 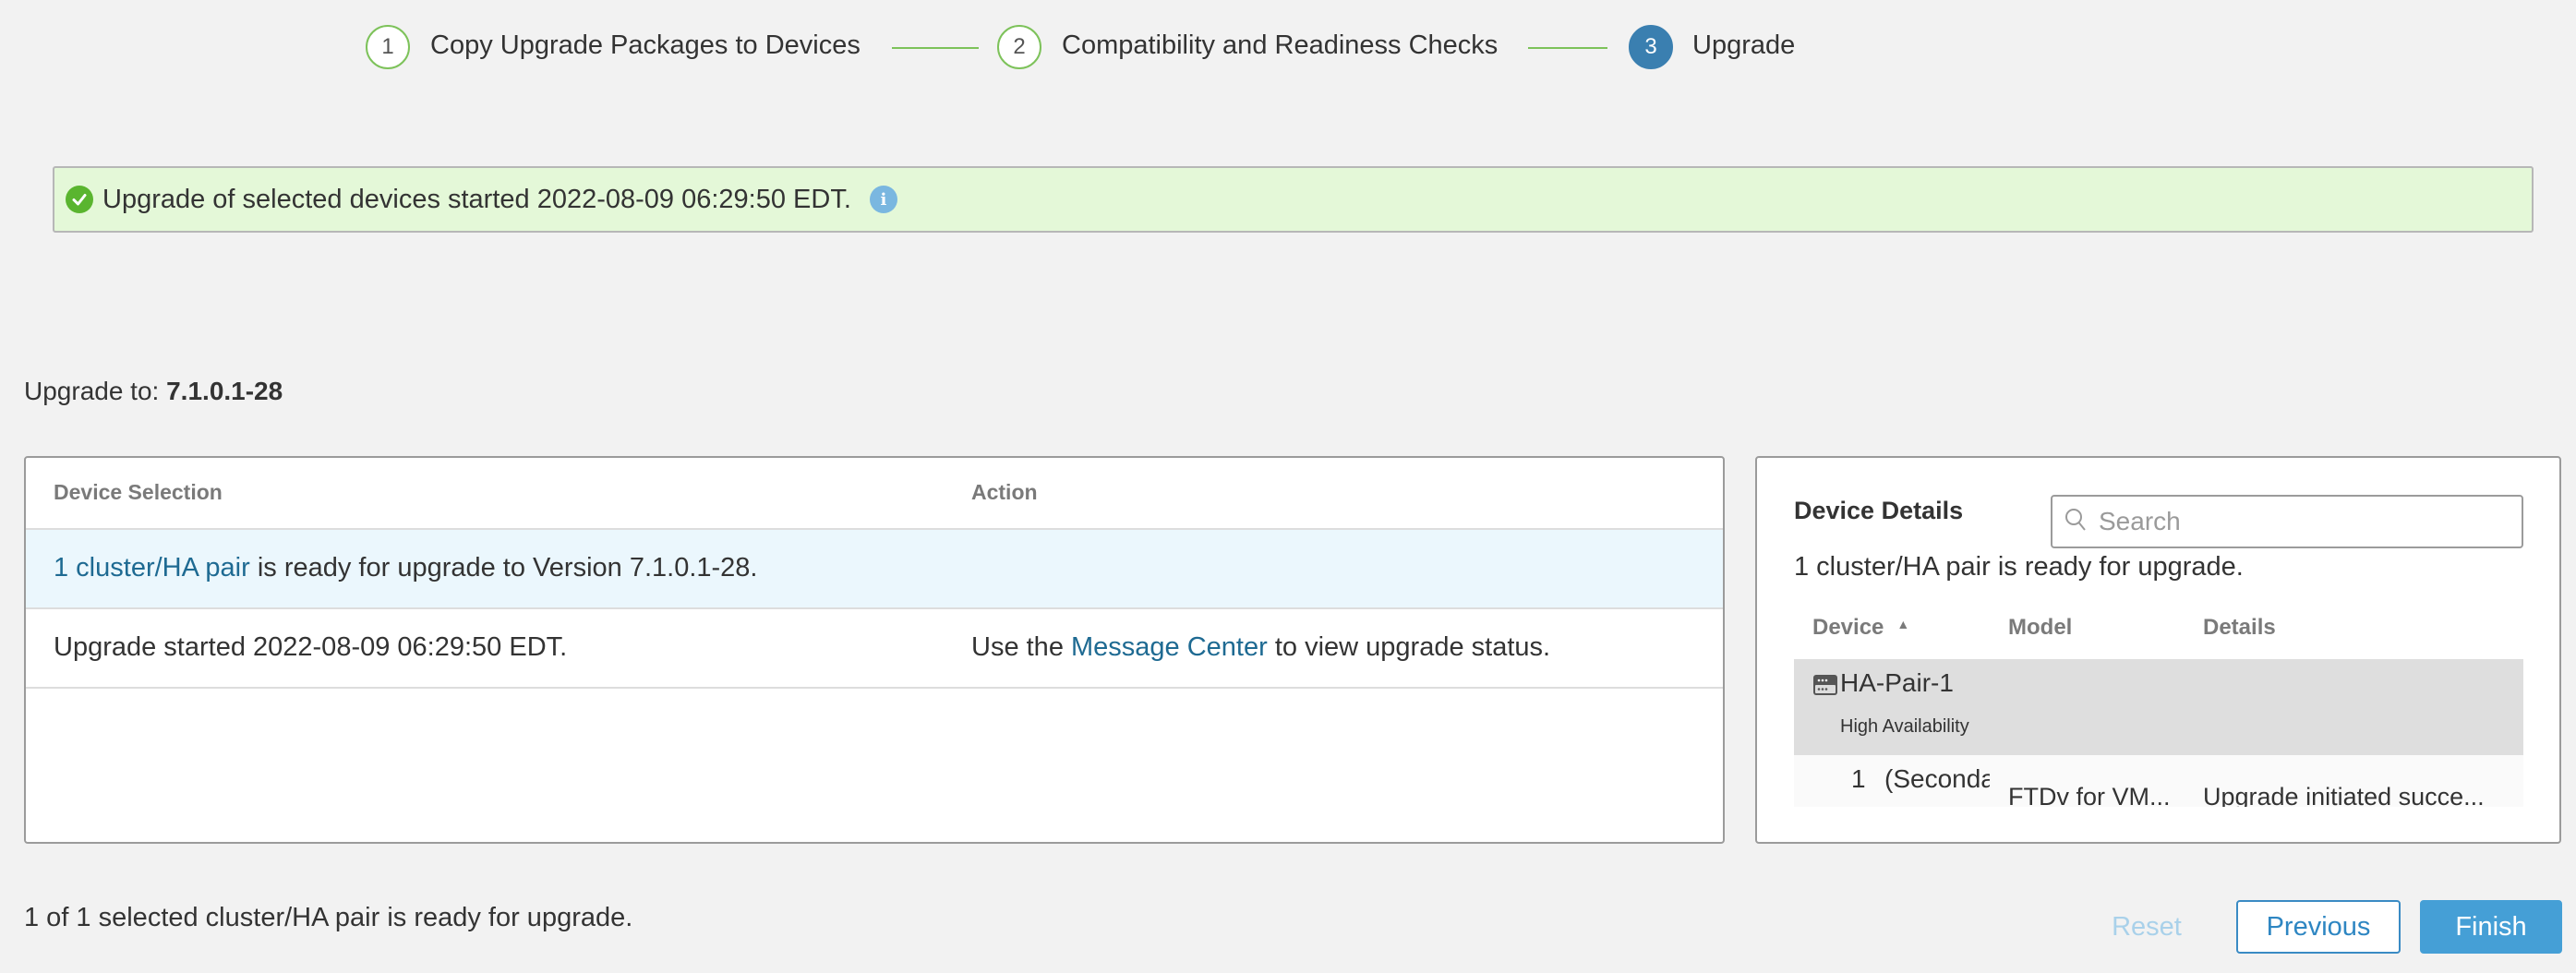 I want to click on action-prefix: Use the, so click(x=1021, y=647).